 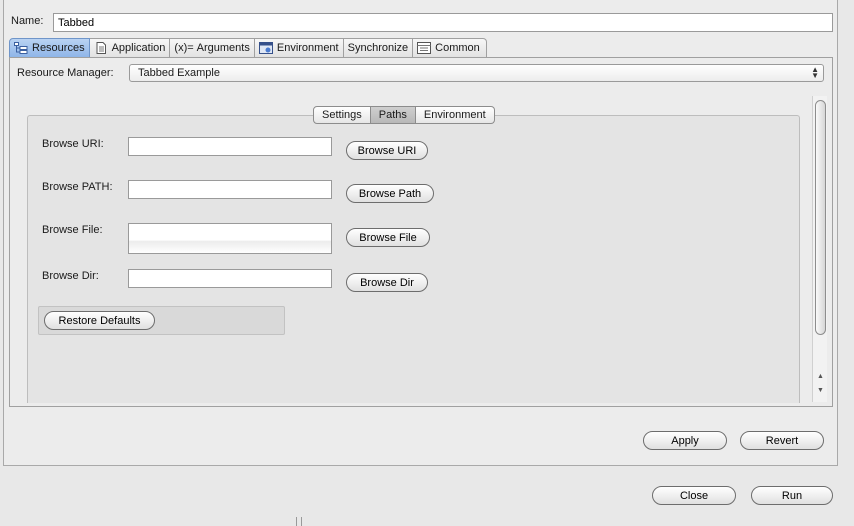 I want to click on tab-application: Application, so click(x=130, y=48).